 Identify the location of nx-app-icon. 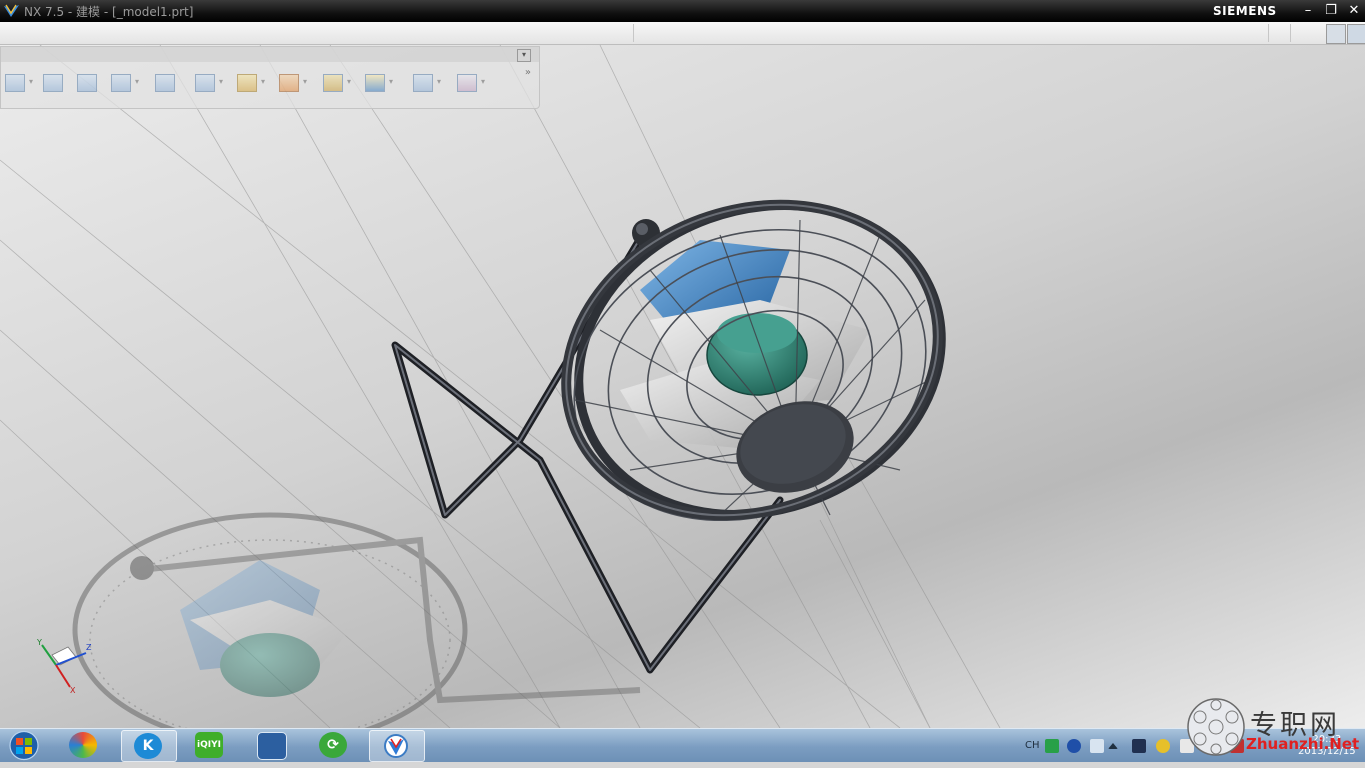
(396, 746).